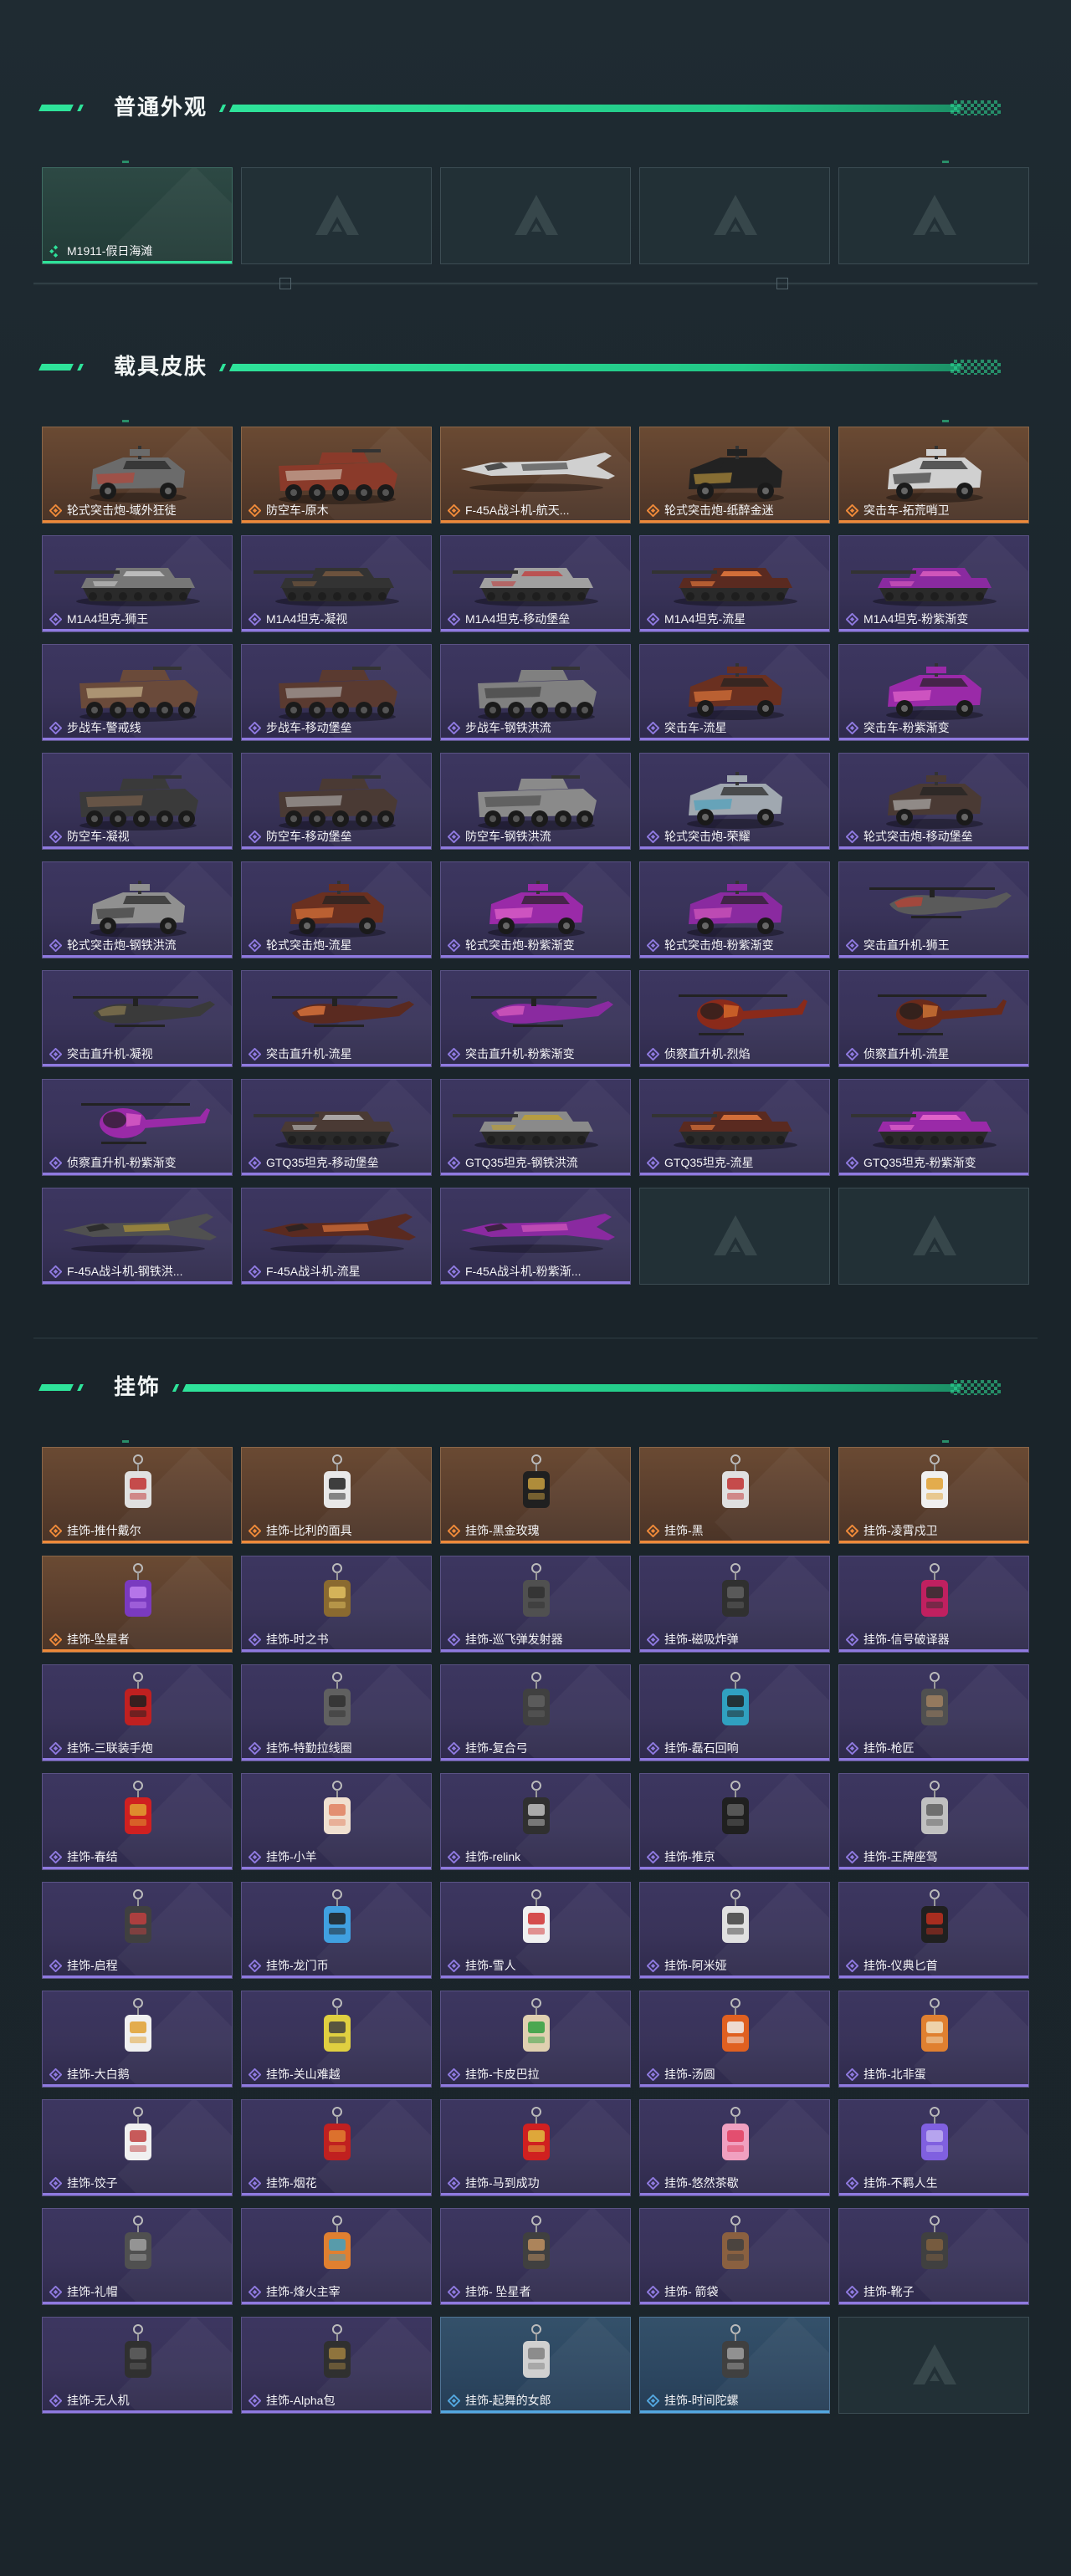  Describe the element at coordinates (336, 1821) in the screenshot. I see `charm-card: 挂饰-小羊` at that location.